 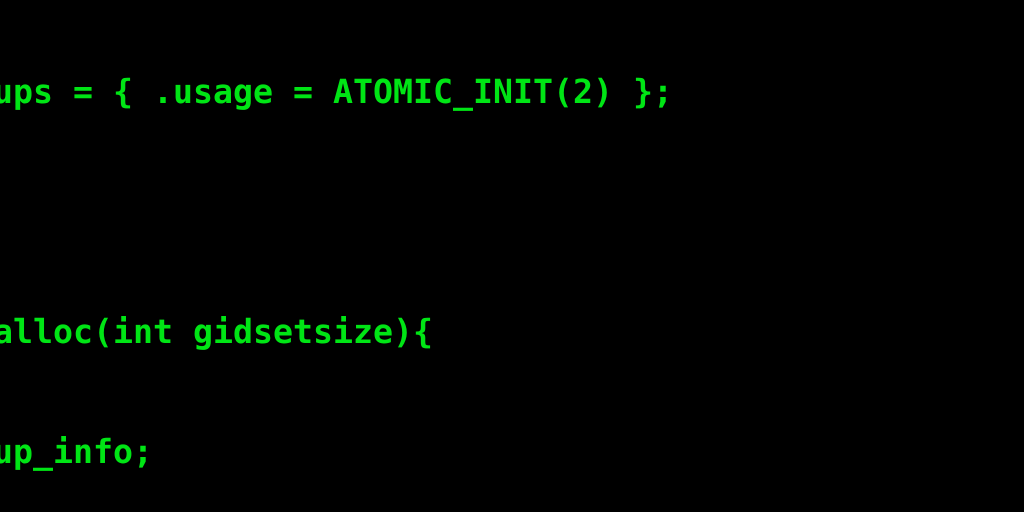 I want to click on code-line: nfo *group_info;, so click(x=76, y=451).